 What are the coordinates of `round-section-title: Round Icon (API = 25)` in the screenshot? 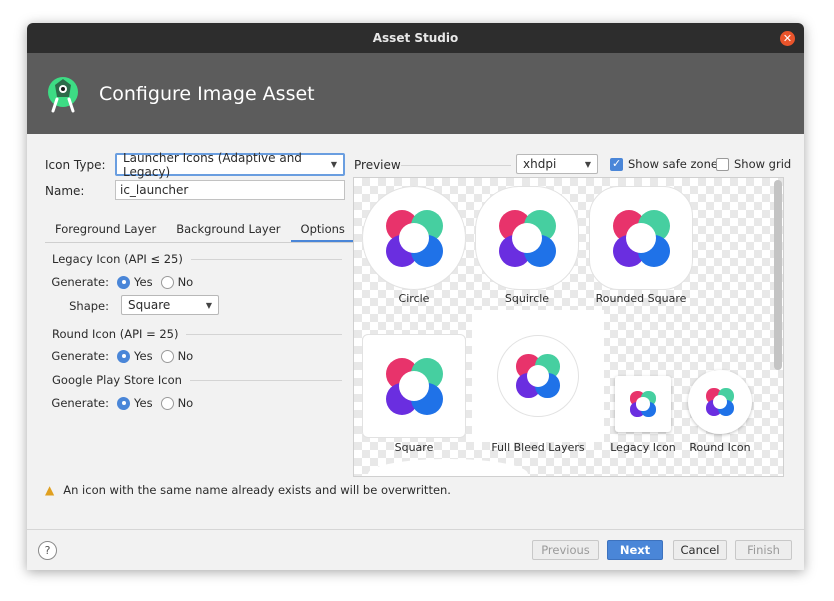 It's located at (115, 334).